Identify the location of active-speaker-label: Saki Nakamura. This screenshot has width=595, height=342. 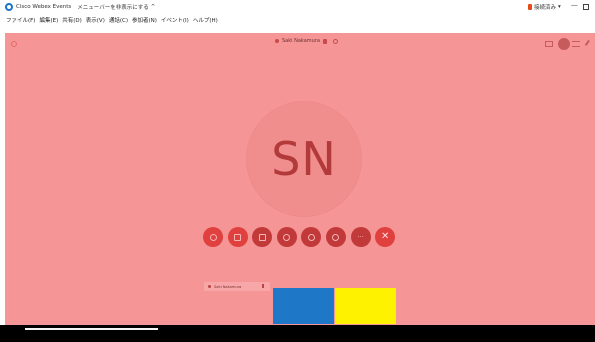
(306, 41).